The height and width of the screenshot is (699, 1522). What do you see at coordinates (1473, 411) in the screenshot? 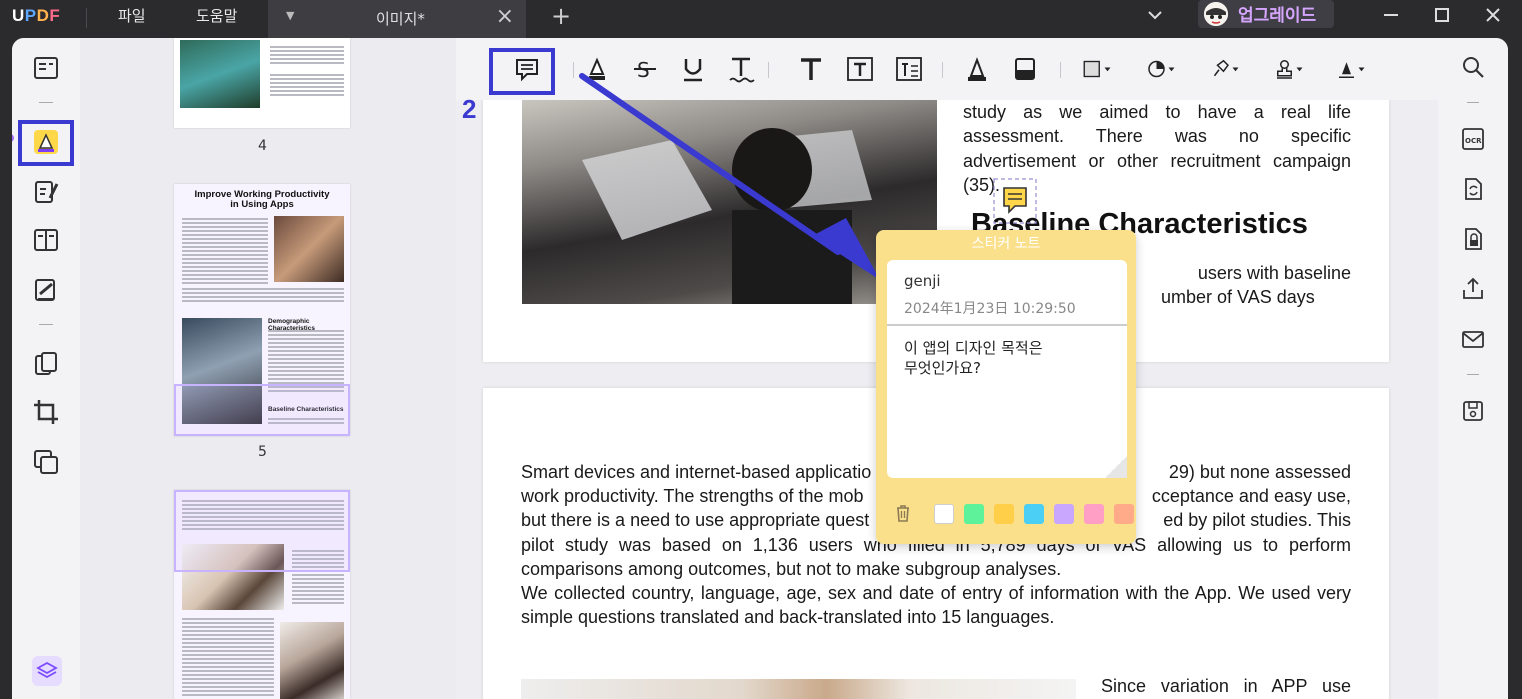
I see `save-icon` at bounding box center [1473, 411].